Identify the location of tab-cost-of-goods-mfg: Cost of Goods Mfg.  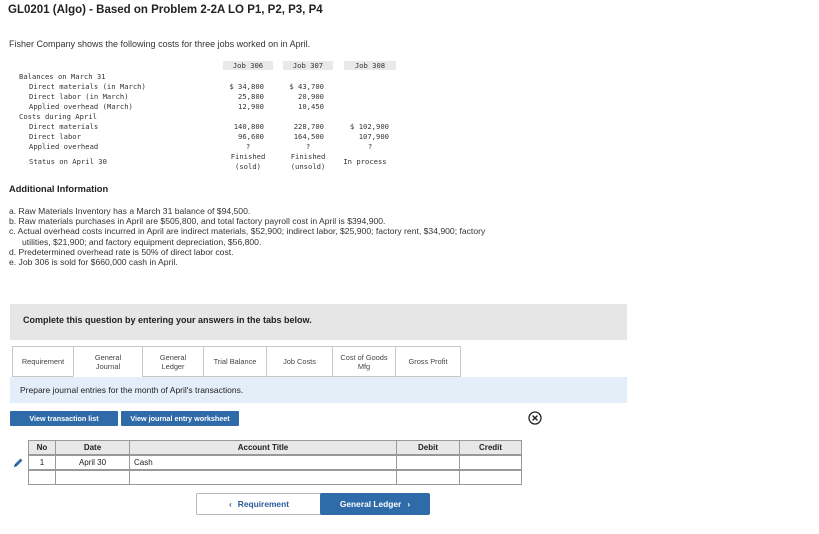
(364, 361).